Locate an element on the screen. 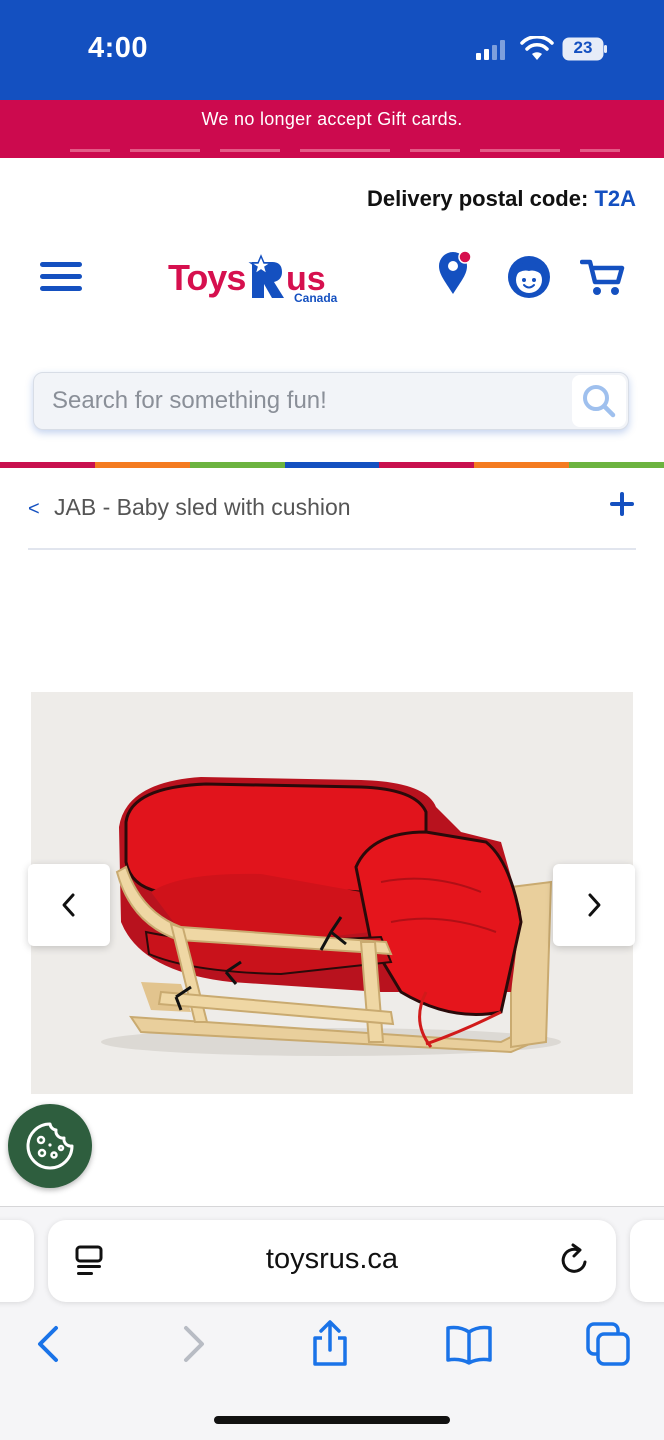  carousel-prev-button is located at coordinates (69, 905).